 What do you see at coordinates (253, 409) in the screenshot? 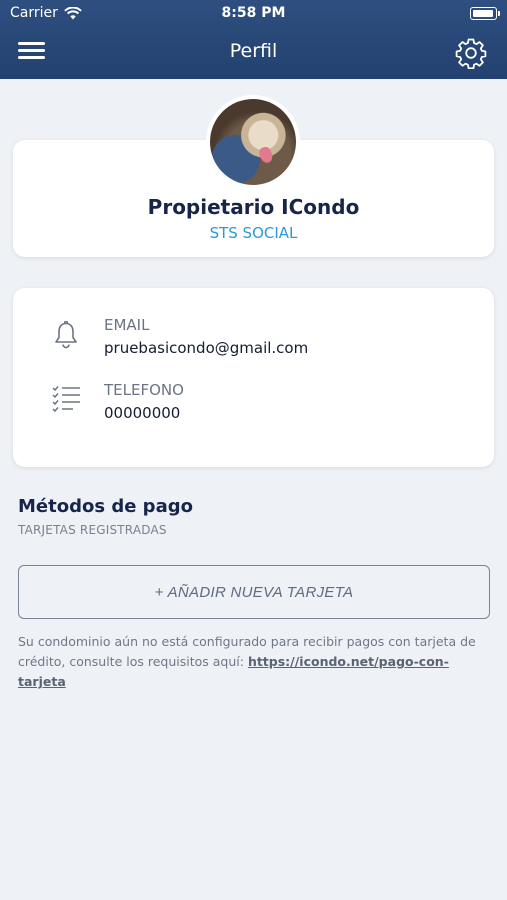
I see `phone-row: TELEFONO 00000000` at bounding box center [253, 409].